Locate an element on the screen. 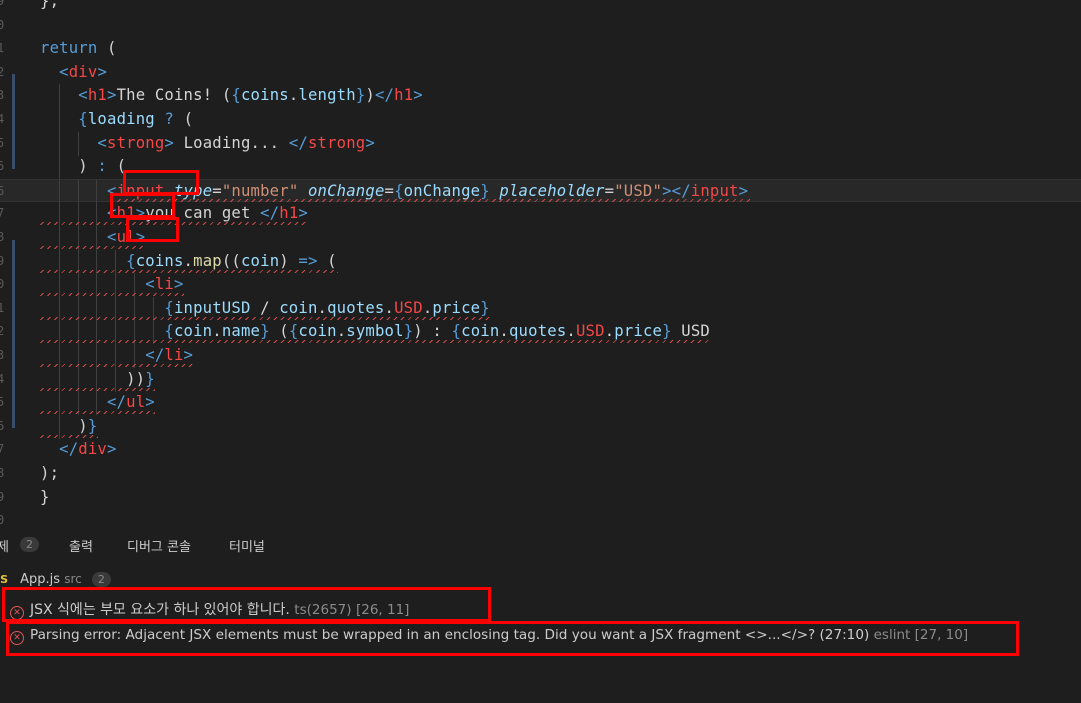  code-line: 2 <div> is located at coordinates (540, 73).